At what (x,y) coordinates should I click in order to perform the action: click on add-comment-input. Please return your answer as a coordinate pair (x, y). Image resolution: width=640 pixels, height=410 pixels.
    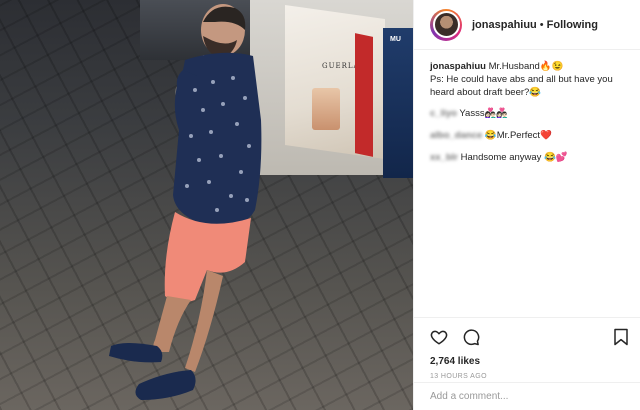
    Looking at the image, I should click on (529, 396).